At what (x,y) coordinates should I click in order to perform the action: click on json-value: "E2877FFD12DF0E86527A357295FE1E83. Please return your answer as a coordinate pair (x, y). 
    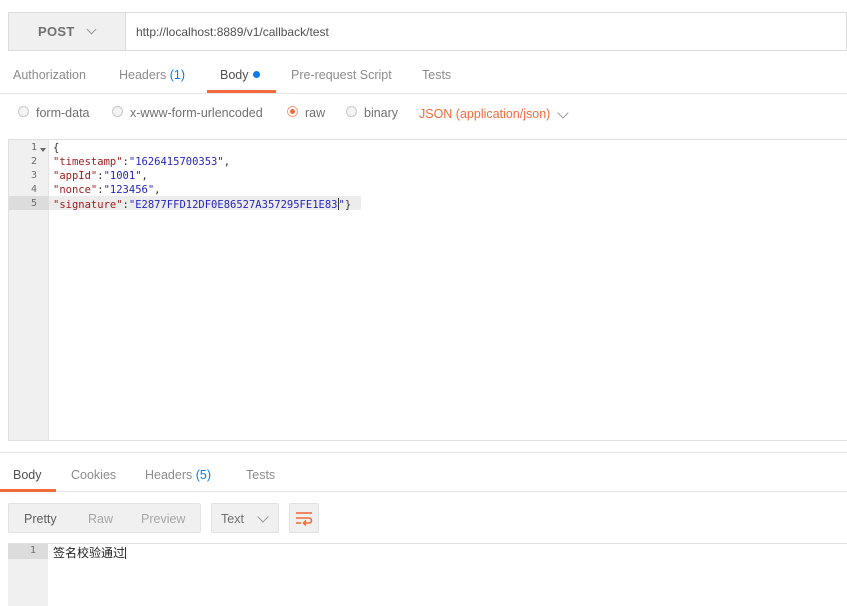
    Looking at the image, I should click on (233, 205).